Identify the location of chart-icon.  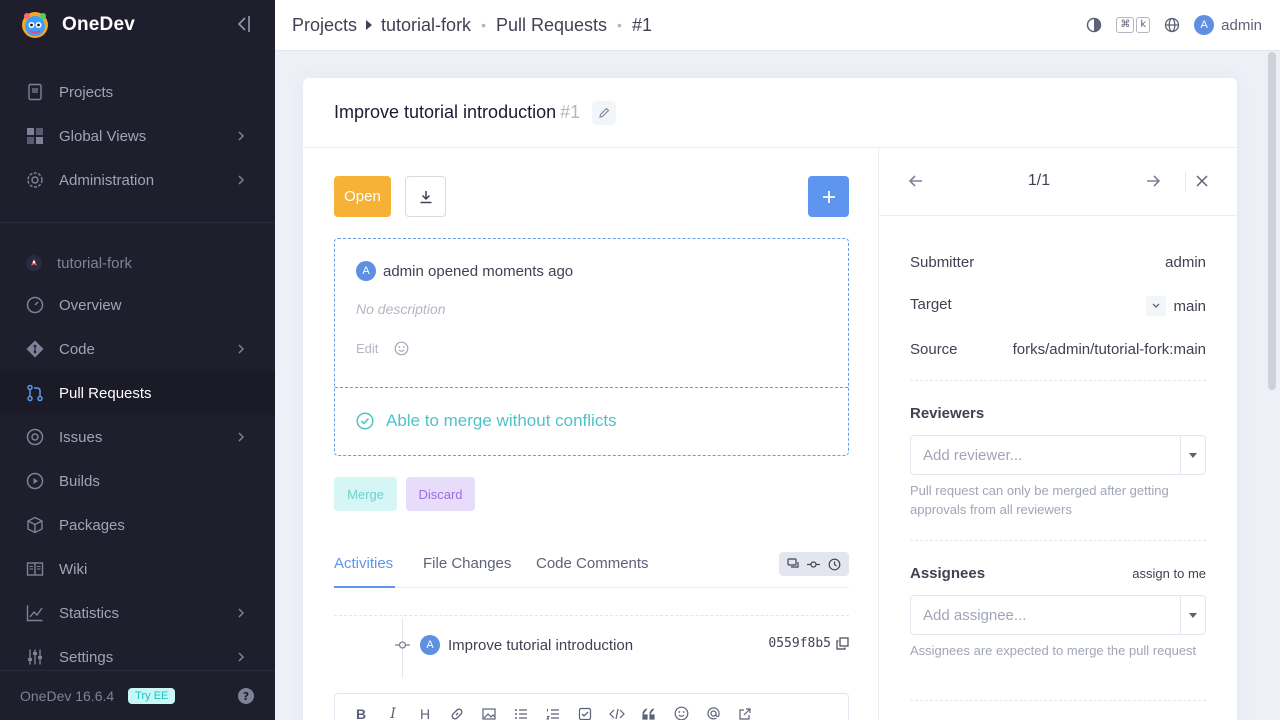
(35, 613).